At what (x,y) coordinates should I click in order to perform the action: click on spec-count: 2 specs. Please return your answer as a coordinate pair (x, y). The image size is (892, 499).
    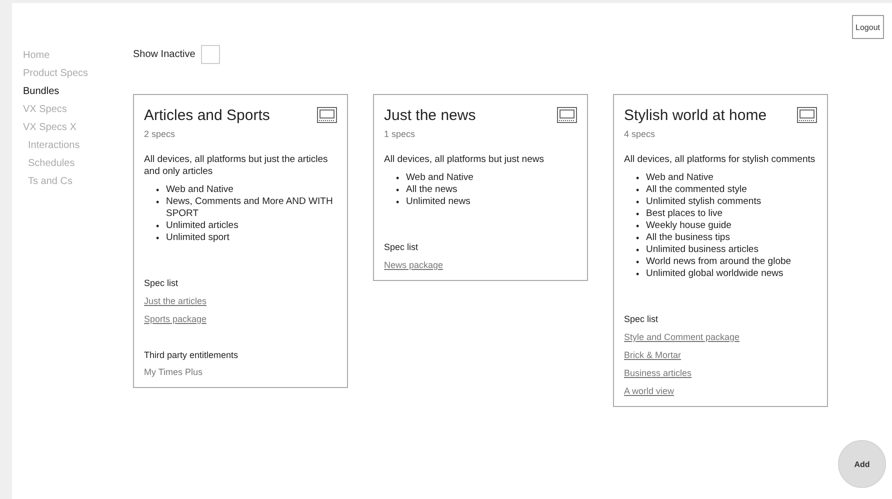
    Looking at the image, I should click on (160, 134).